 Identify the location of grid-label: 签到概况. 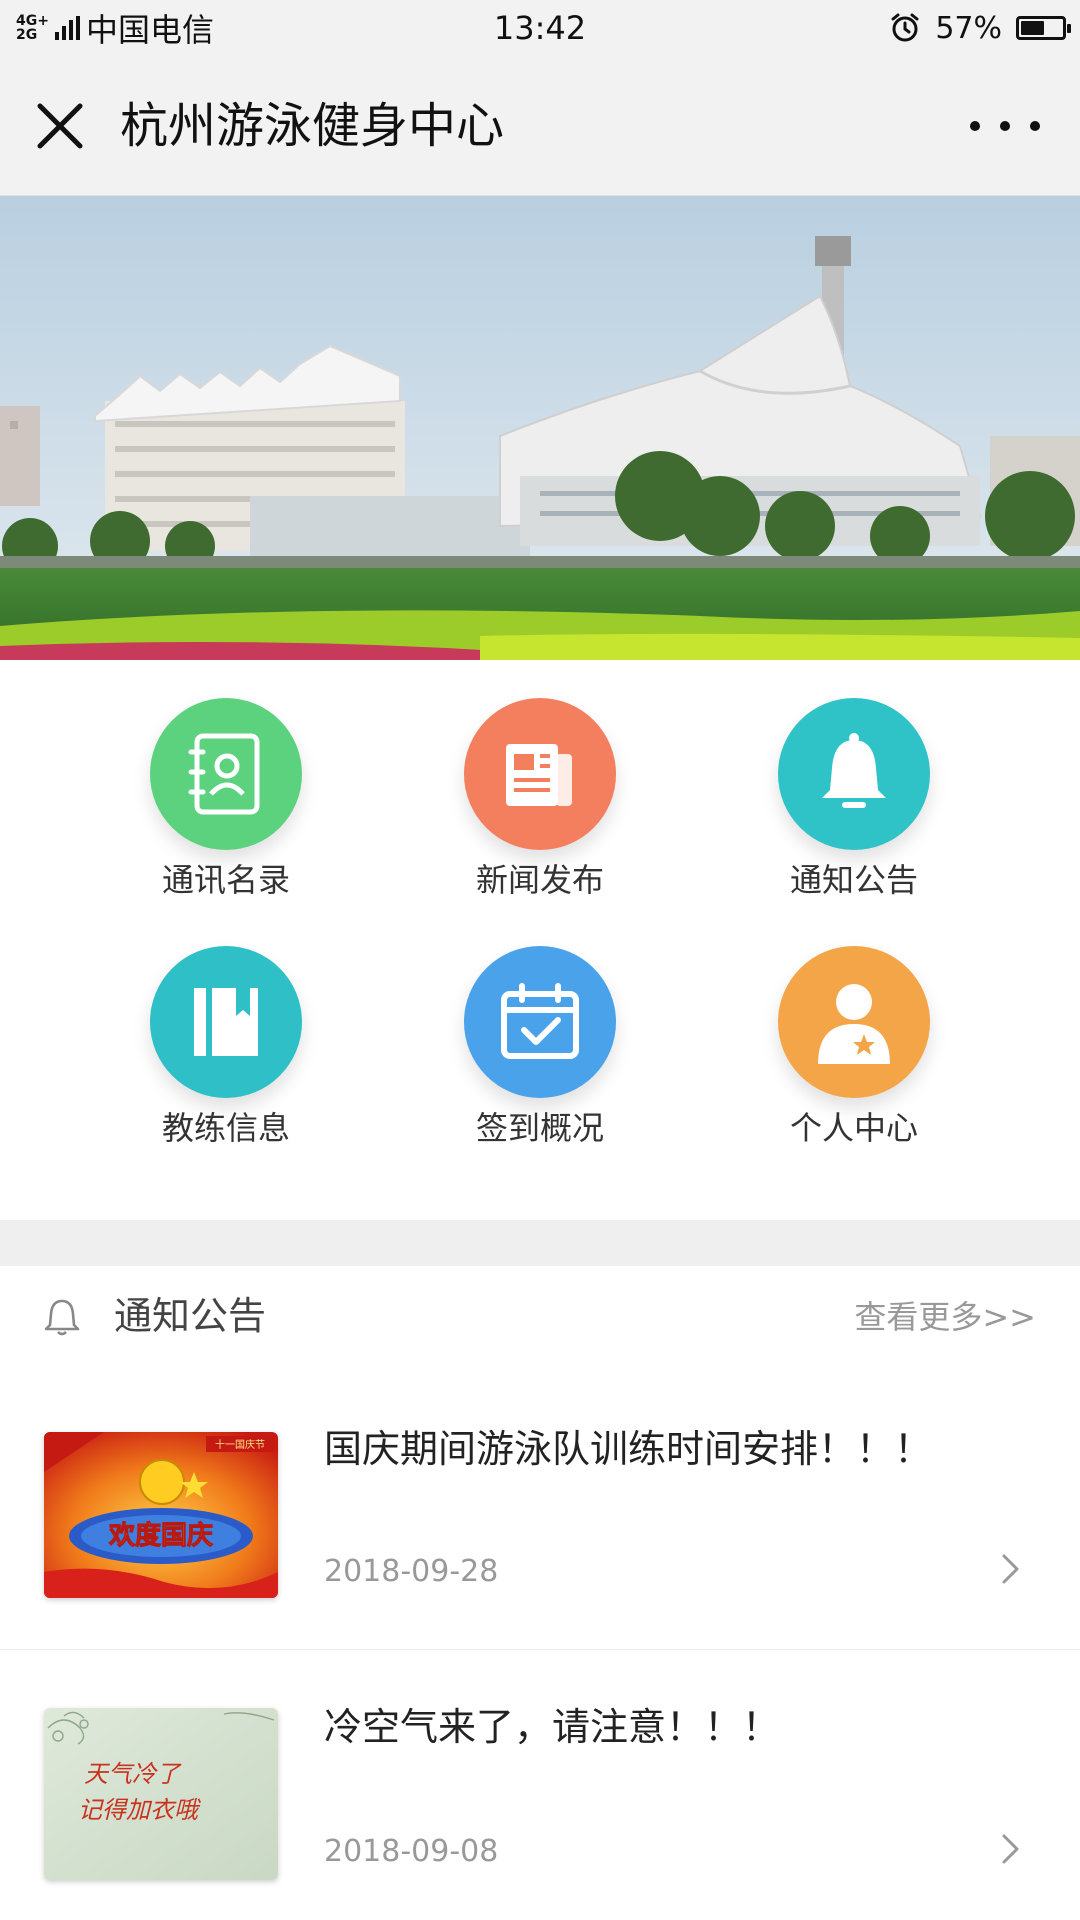
(539, 1128).